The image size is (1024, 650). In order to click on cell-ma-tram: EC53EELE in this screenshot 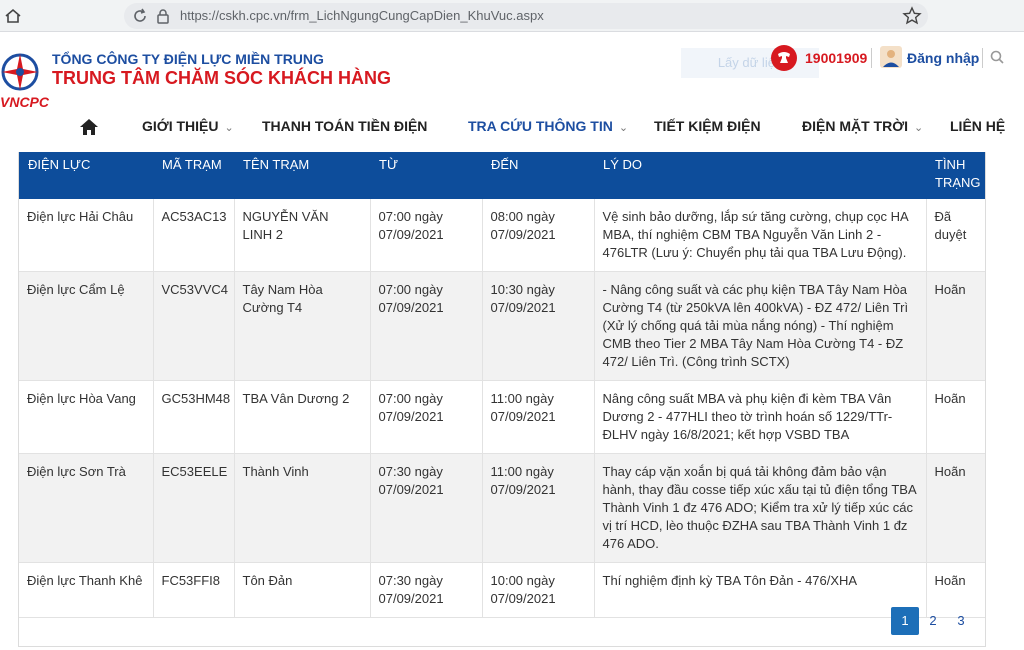, I will do `click(194, 508)`.